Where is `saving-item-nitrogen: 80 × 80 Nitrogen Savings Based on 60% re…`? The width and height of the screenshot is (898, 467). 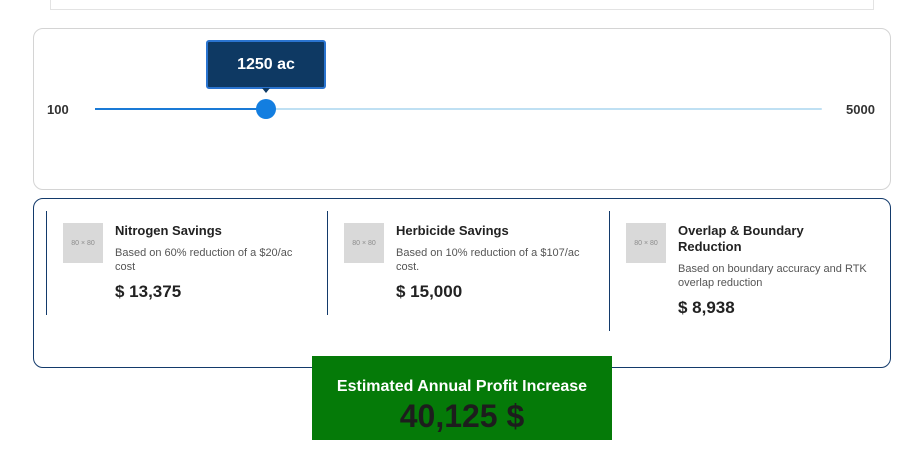
saving-item-nitrogen: 80 × 80 Nitrogen Savings Based on 60% re… is located at coordinates (186, 263).